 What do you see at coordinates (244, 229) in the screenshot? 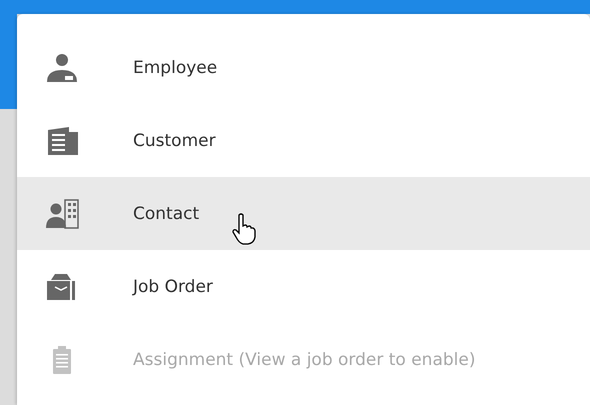
I see `hand-cursor-icon` at bounding box center [244, 229].